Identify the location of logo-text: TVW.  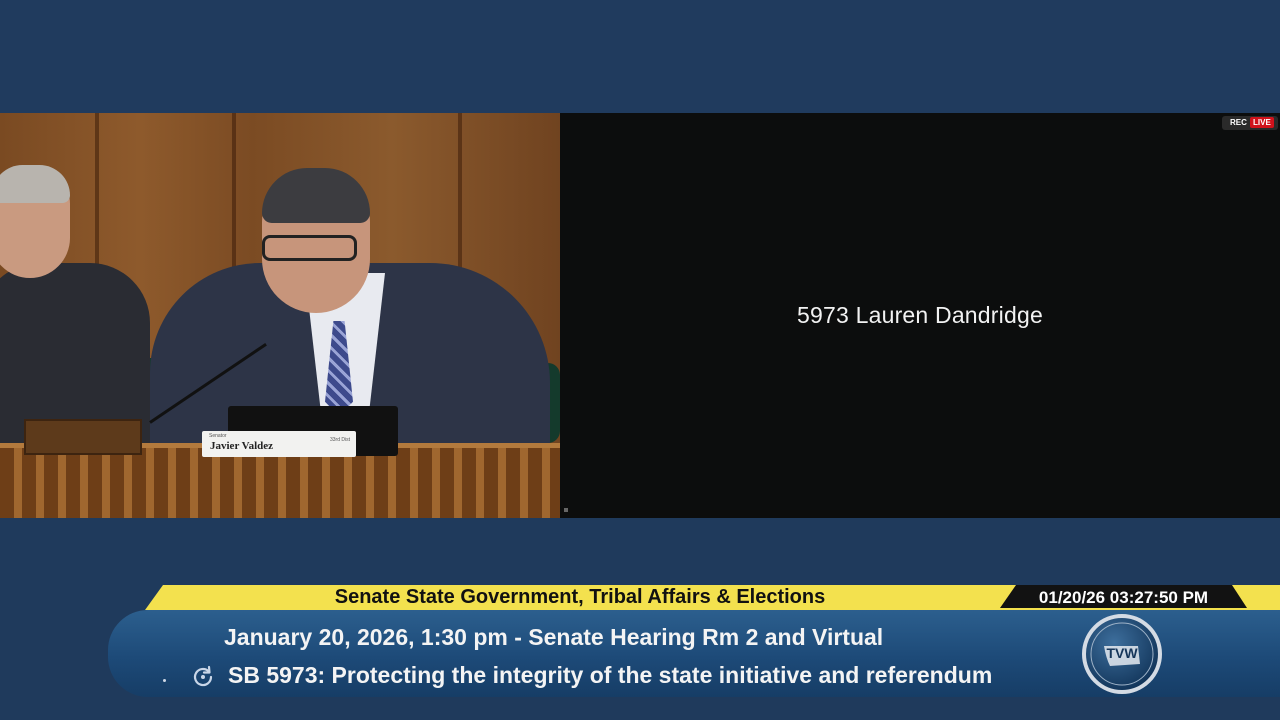
(1122, 653).